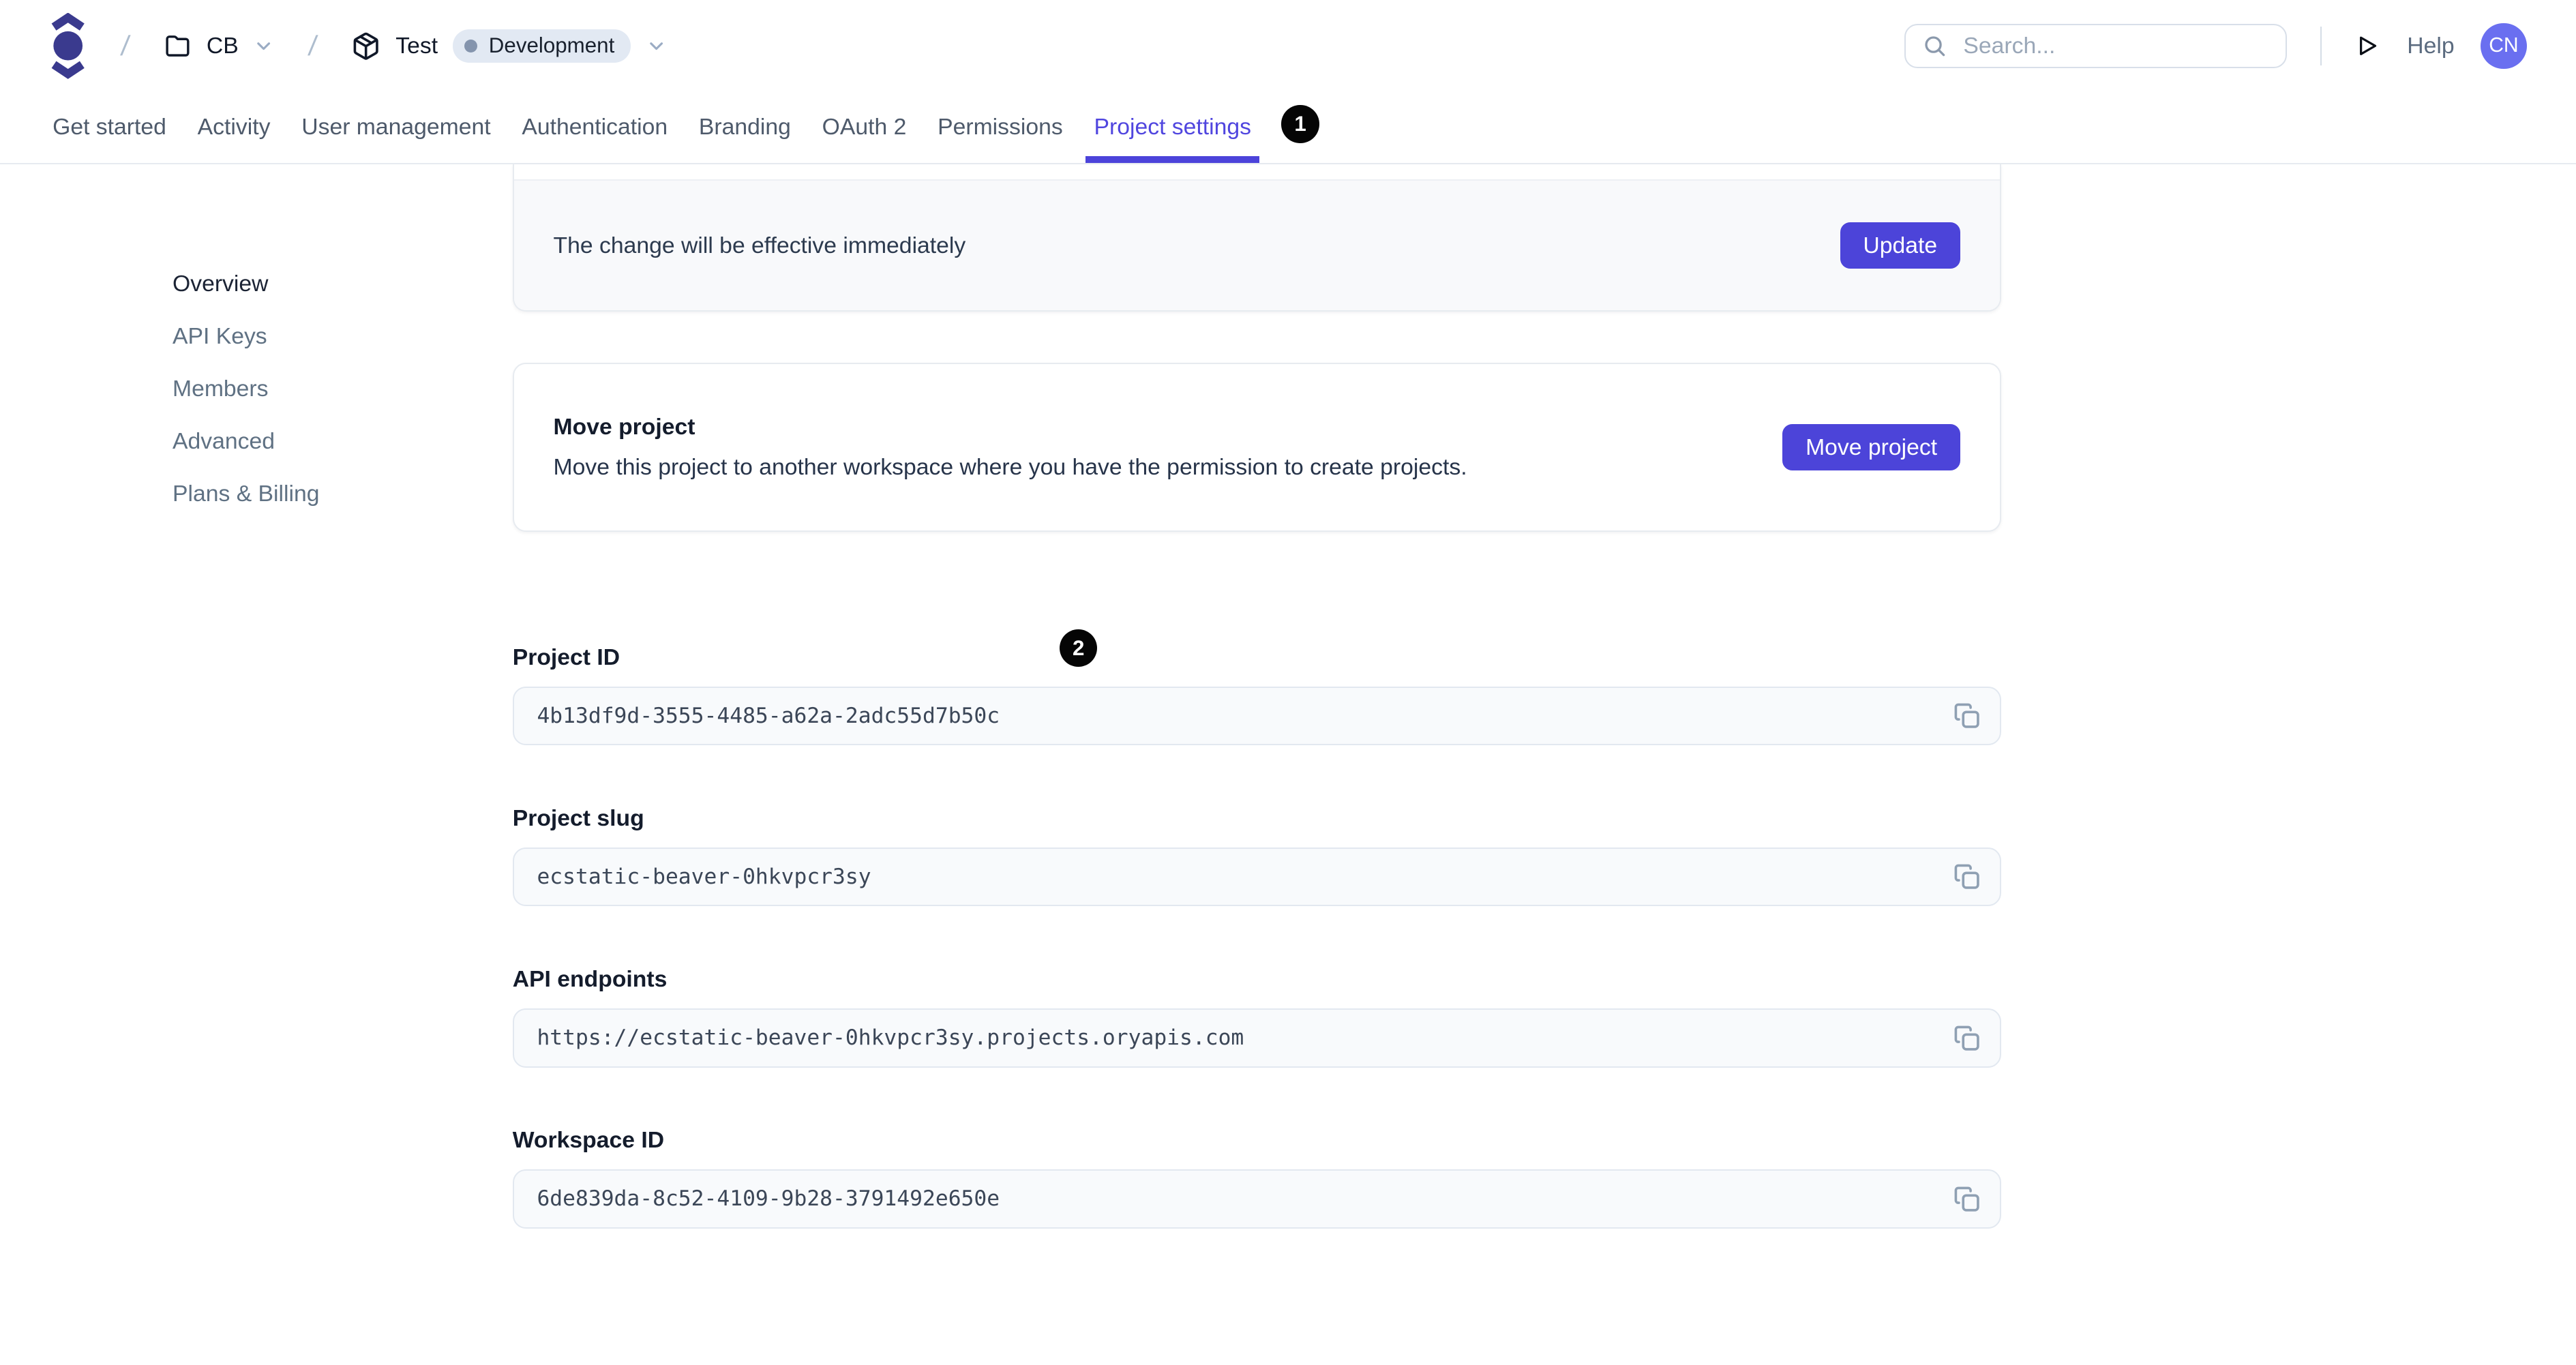 Image resolution: width=2576 pixels, height=1365 pixels. Describe the element at coordinates (1256, 716) in the screenshot. I see `project-id-field: 4b13df9d-3555-4485-a62a-2adc55d7b50c` at that location.